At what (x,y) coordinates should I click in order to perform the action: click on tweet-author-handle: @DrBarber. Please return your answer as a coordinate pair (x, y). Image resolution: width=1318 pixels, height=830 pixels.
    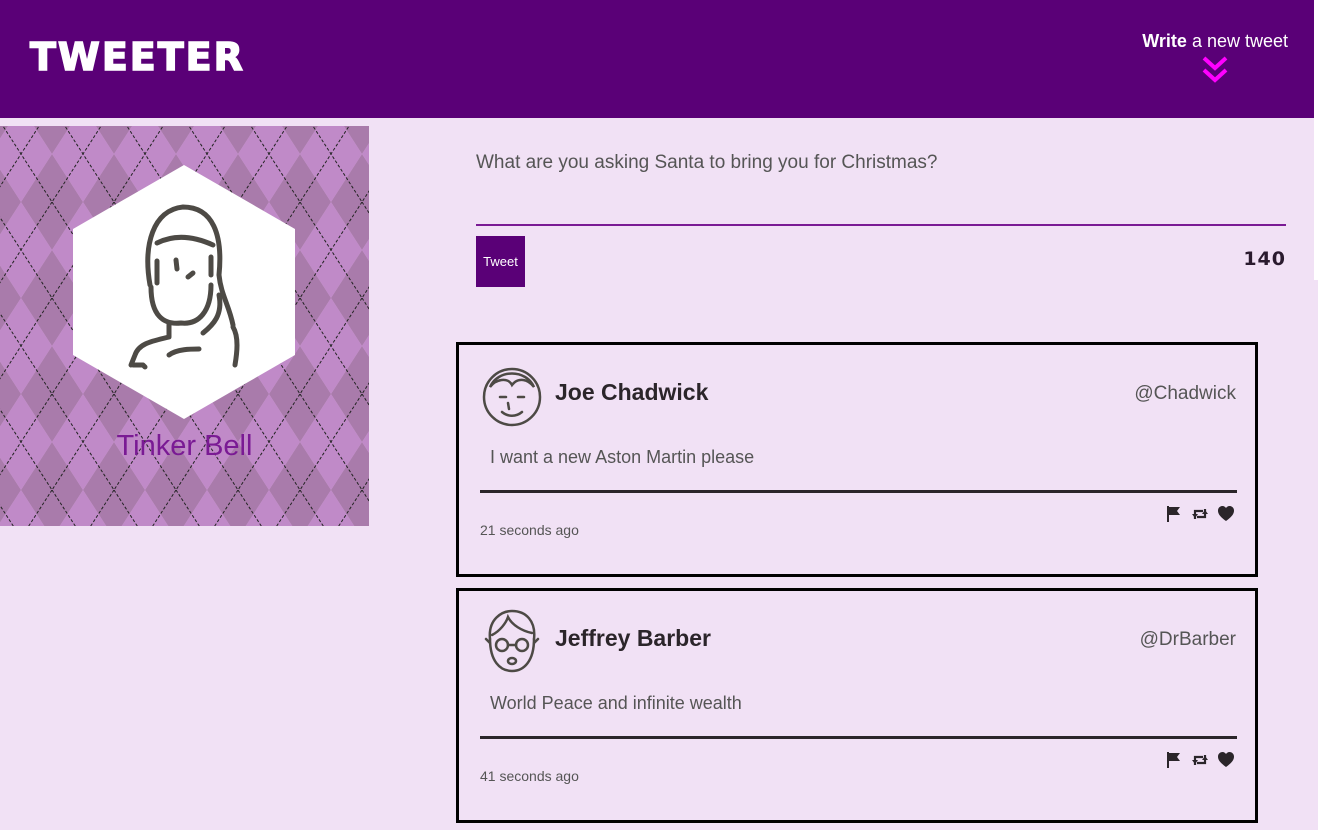
    Looking at the image, I should click on (1188, 640).